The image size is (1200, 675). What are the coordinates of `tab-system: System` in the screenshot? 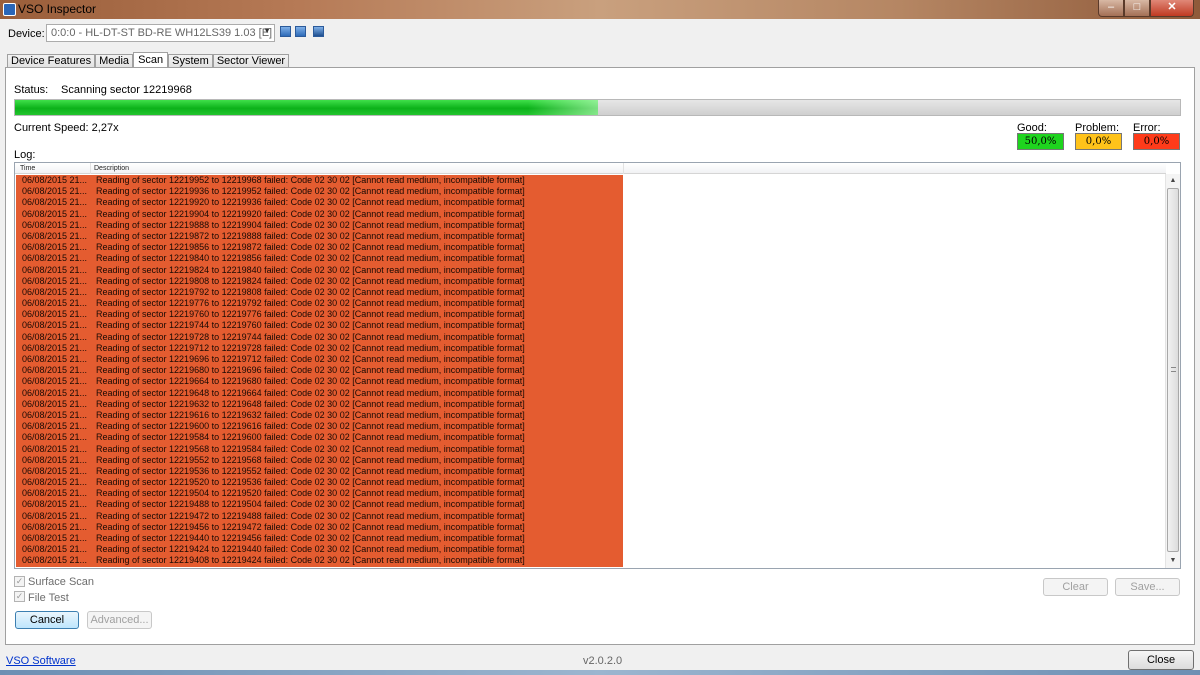 It's located at (190, 61).